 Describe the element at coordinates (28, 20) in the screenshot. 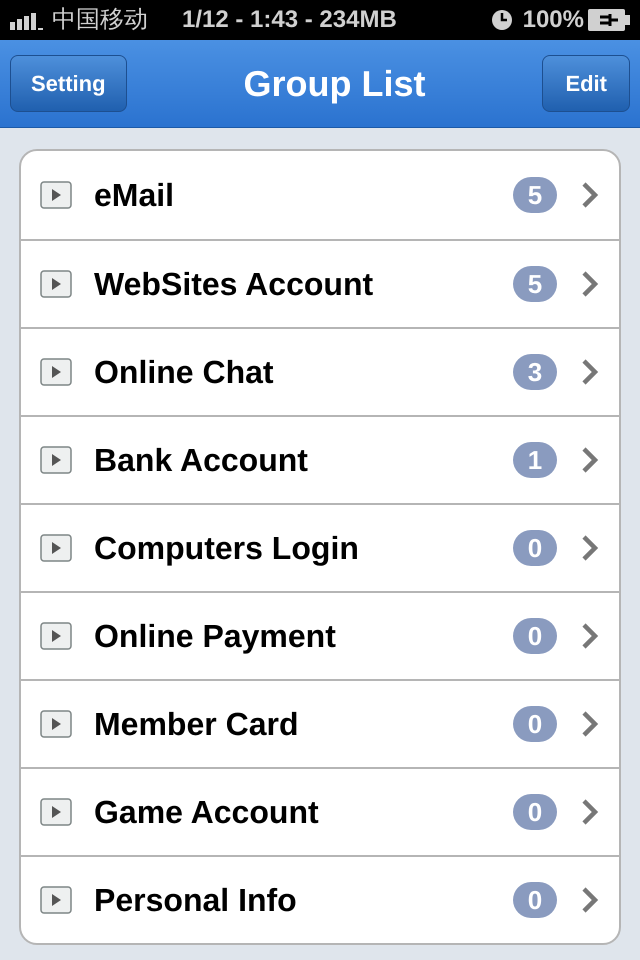

I see `signal-icon` at that location.